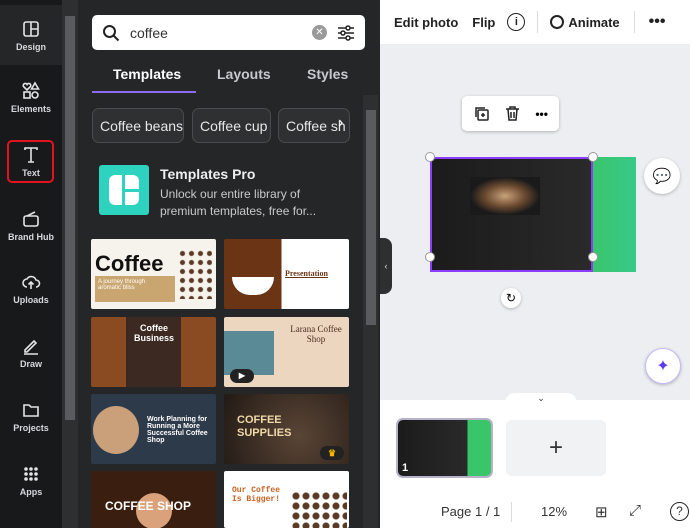  Describe the element at coordinates (370, 311) in the screenshot. I see `panel-scrollbar` at that location.